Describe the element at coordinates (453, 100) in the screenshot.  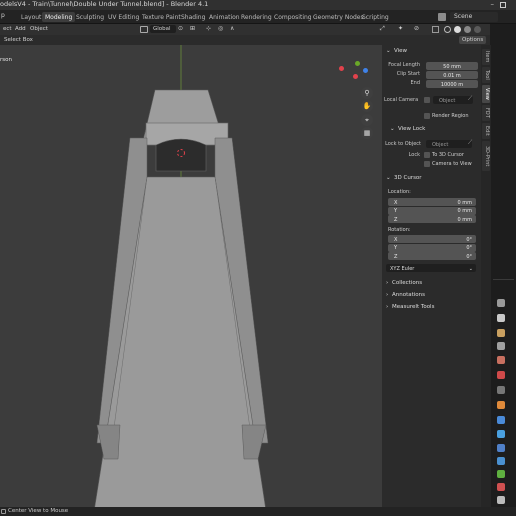
I see `local-camera-field: Object` at that location.